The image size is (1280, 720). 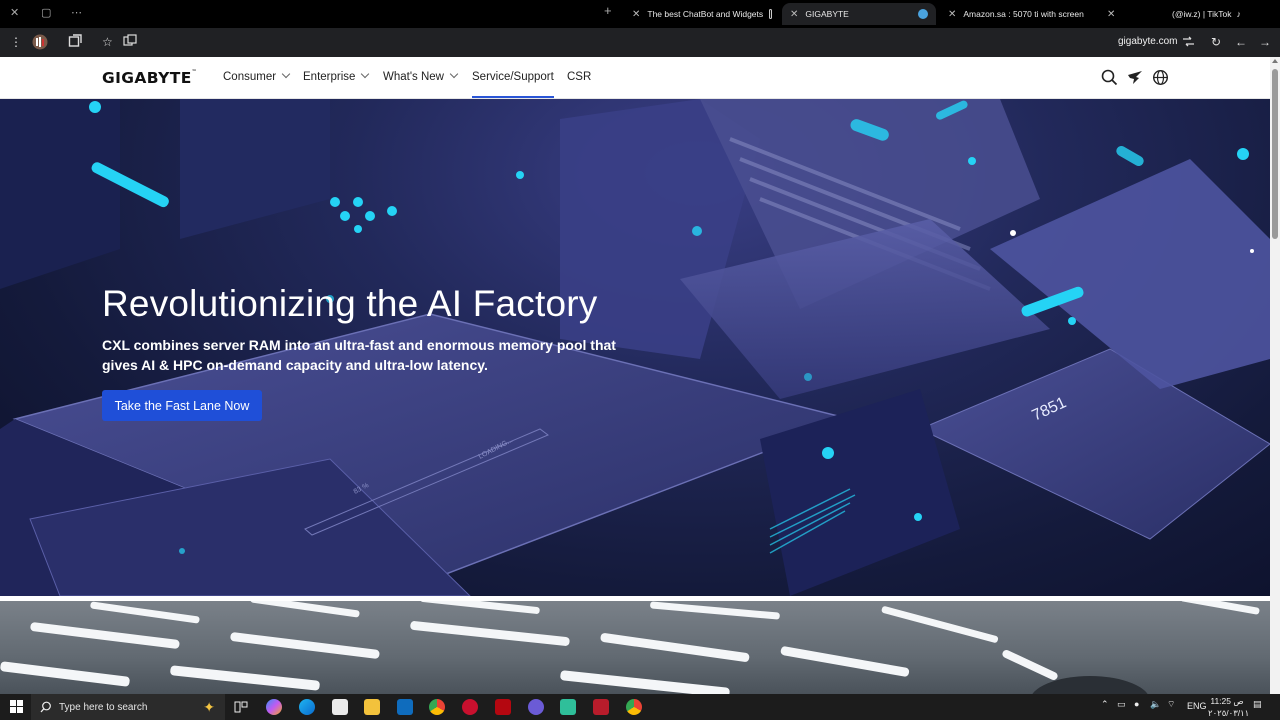 I want to click on gigabyte-logo: GIGABYTE™, so click(x=149, y=78).